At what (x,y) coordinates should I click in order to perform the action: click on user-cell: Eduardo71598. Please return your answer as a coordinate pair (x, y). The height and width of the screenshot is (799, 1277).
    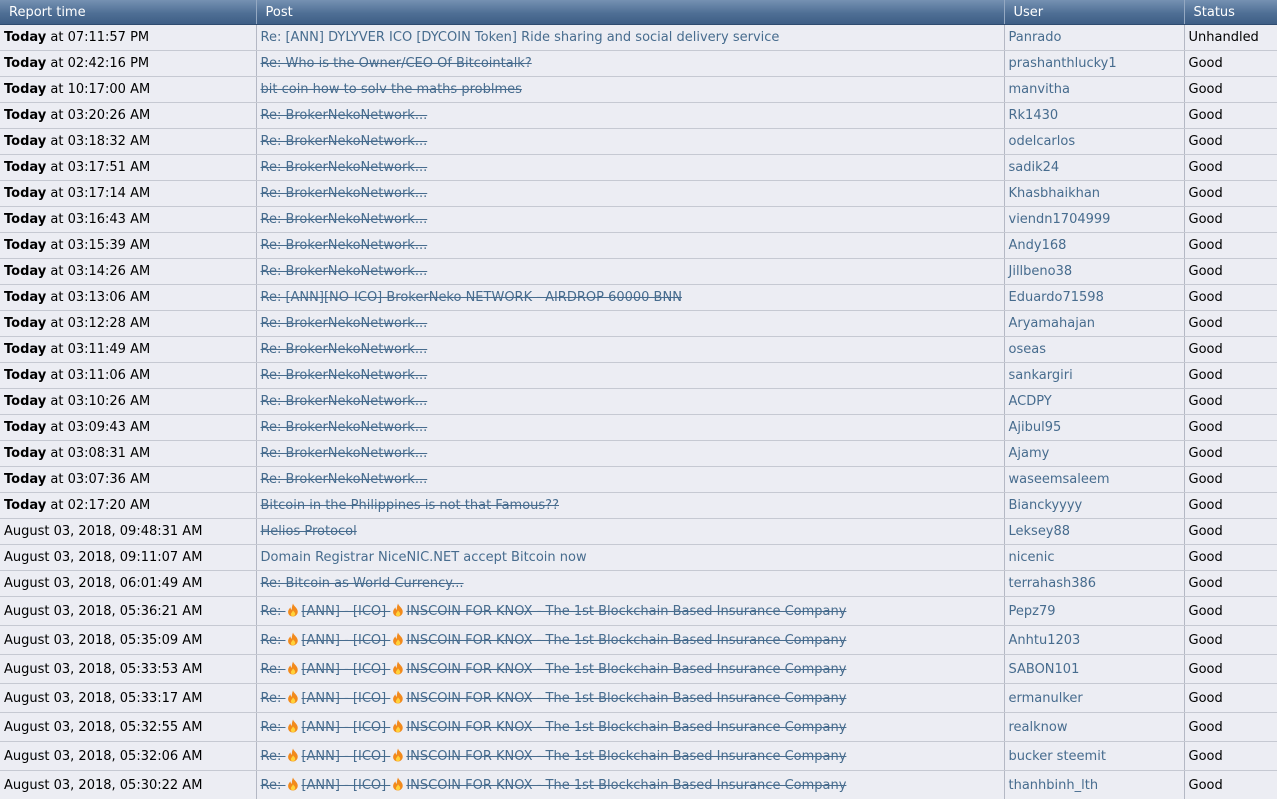
    Looking at the image, I should click on (1094, 297).